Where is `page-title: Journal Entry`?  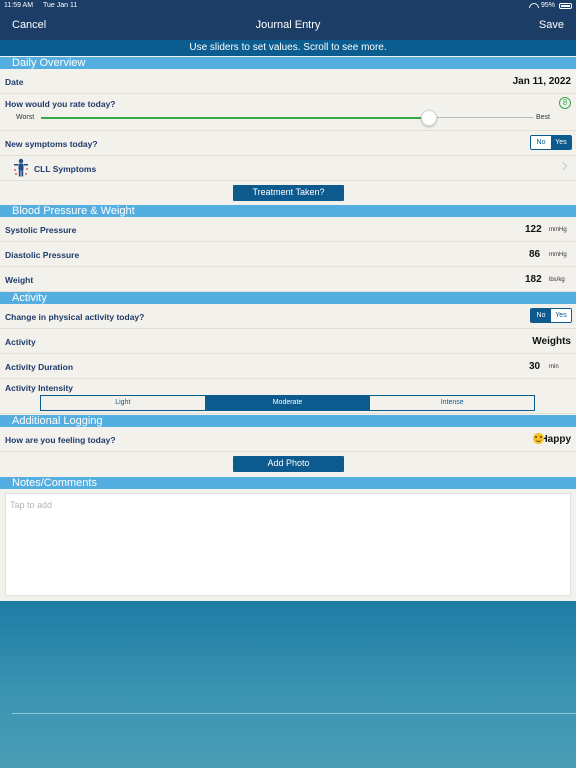
page-title: Journal Entry is located at coordinates (288, 25).